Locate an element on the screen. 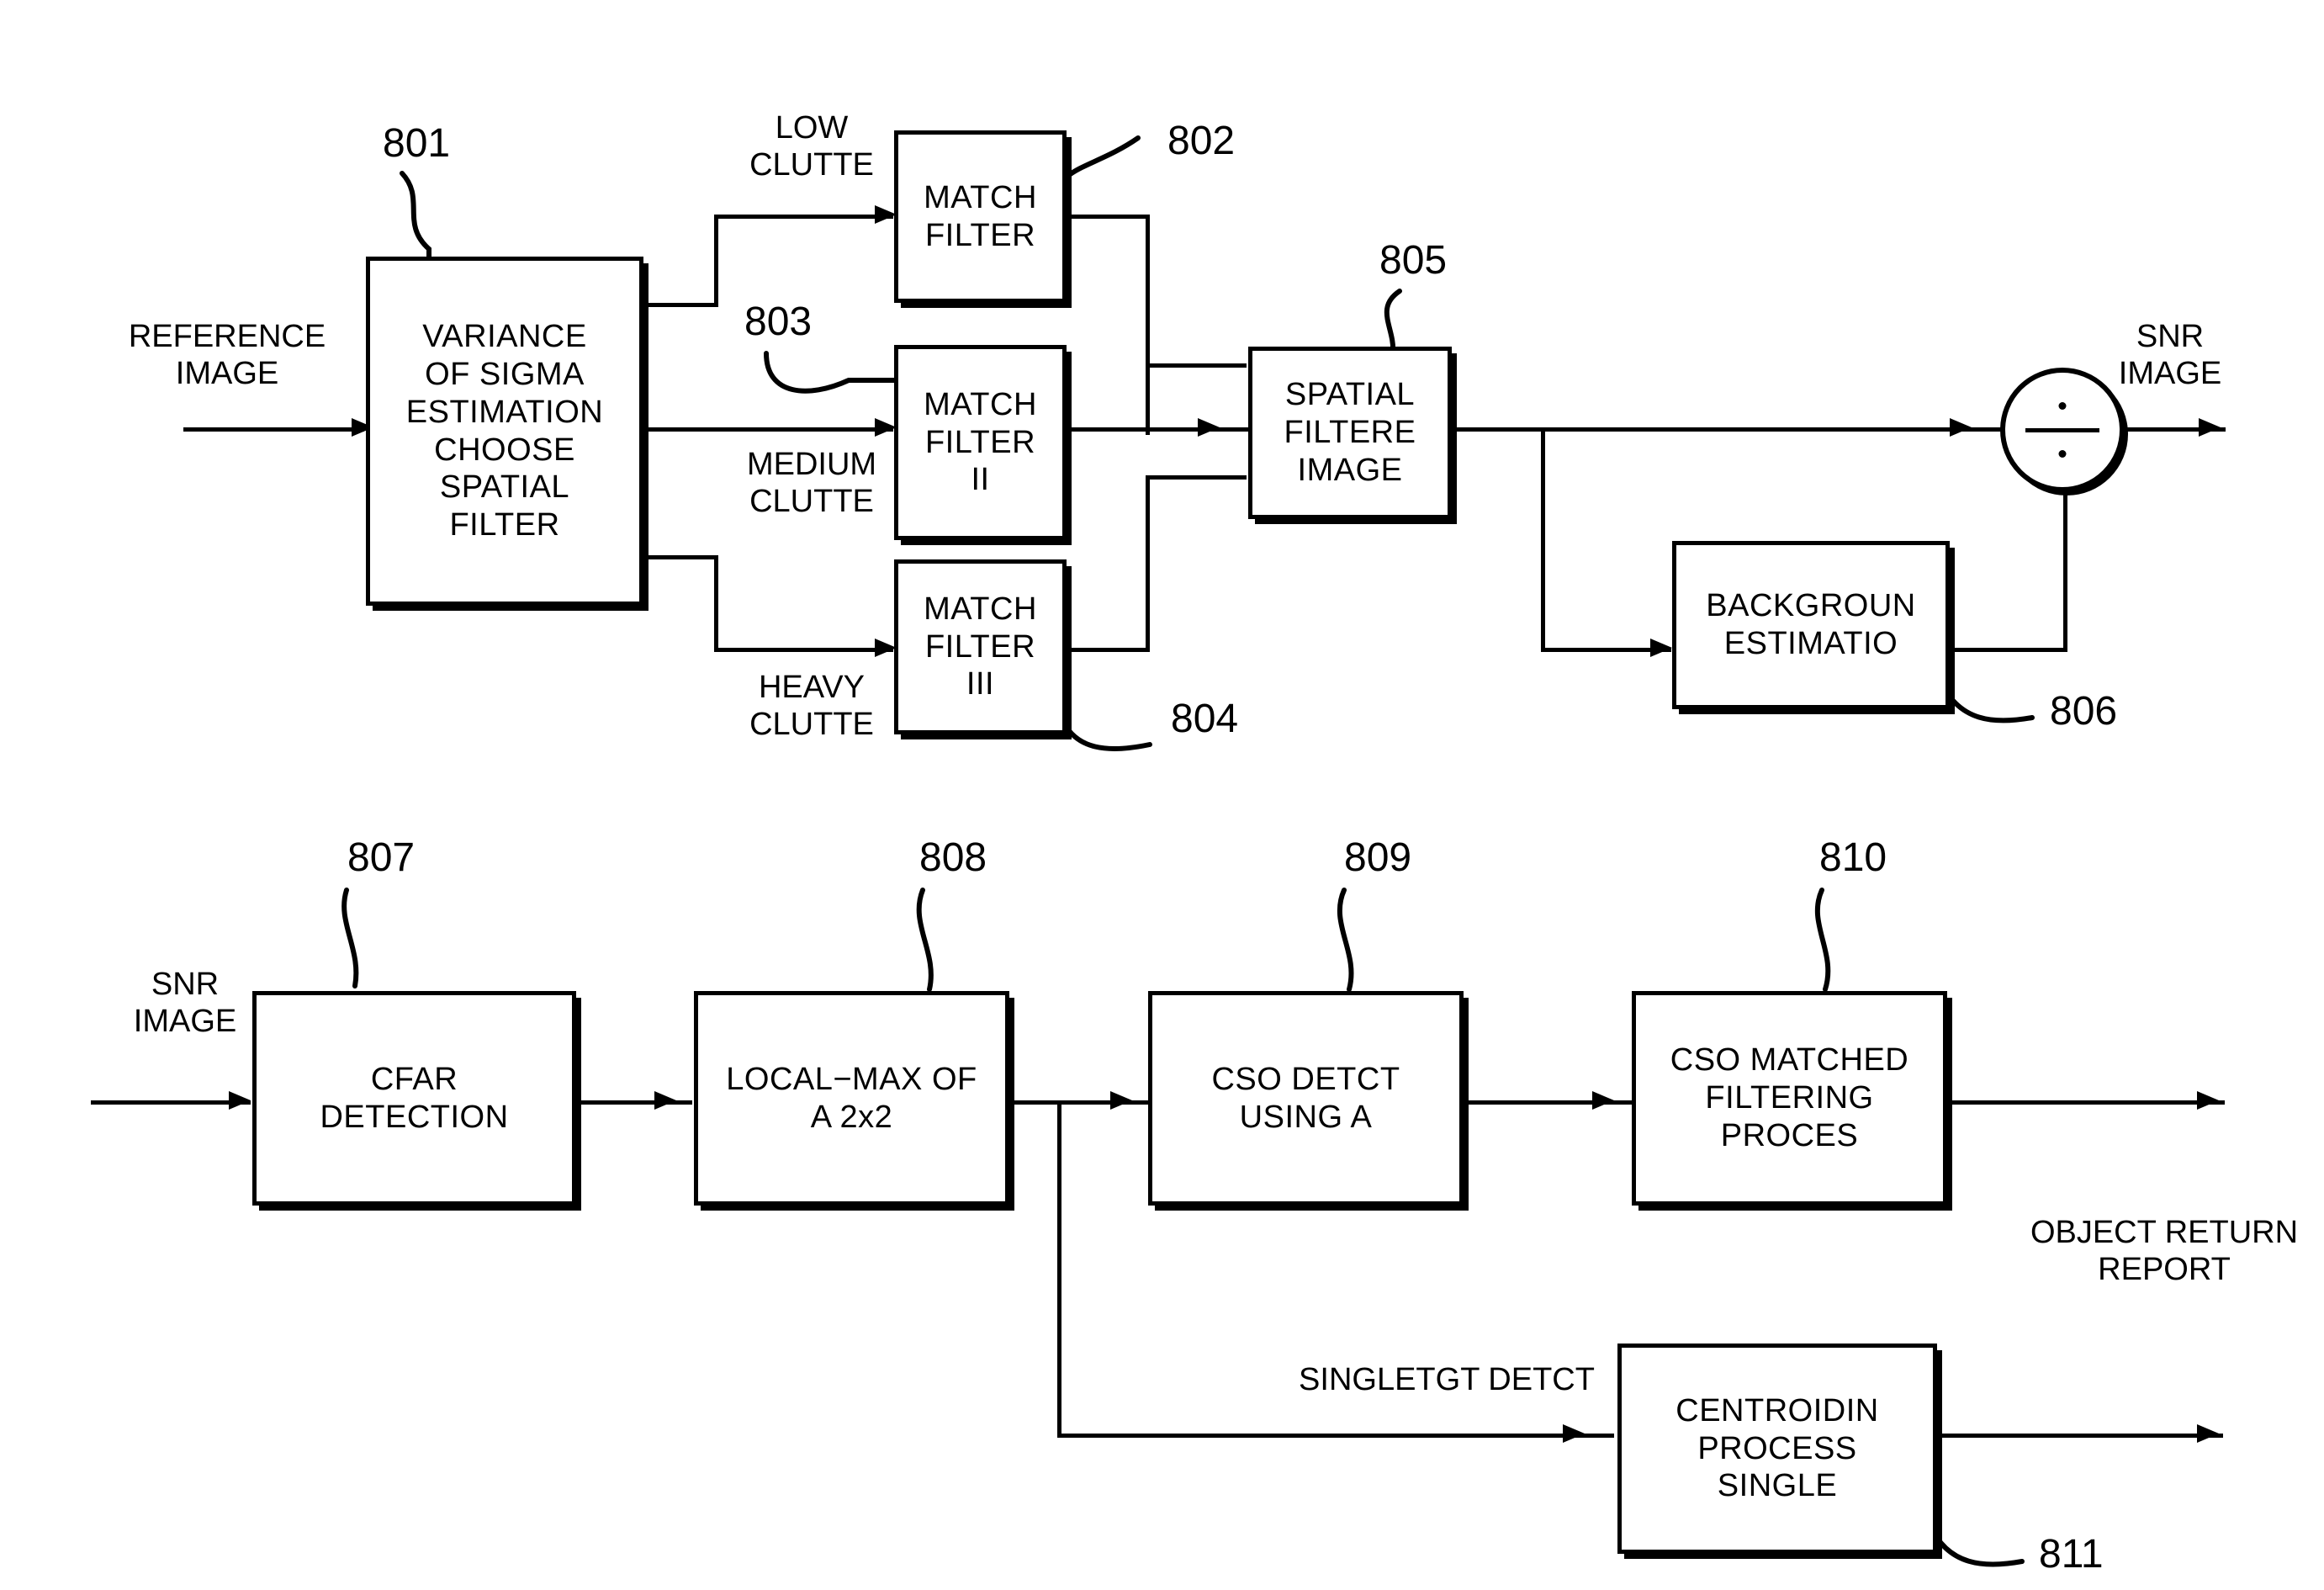 Image resolution: width=2324 pixels, height=1590 pixels. label-heavy-clutter: HEAVY CLUTTE is located at coordinates (812, 706).